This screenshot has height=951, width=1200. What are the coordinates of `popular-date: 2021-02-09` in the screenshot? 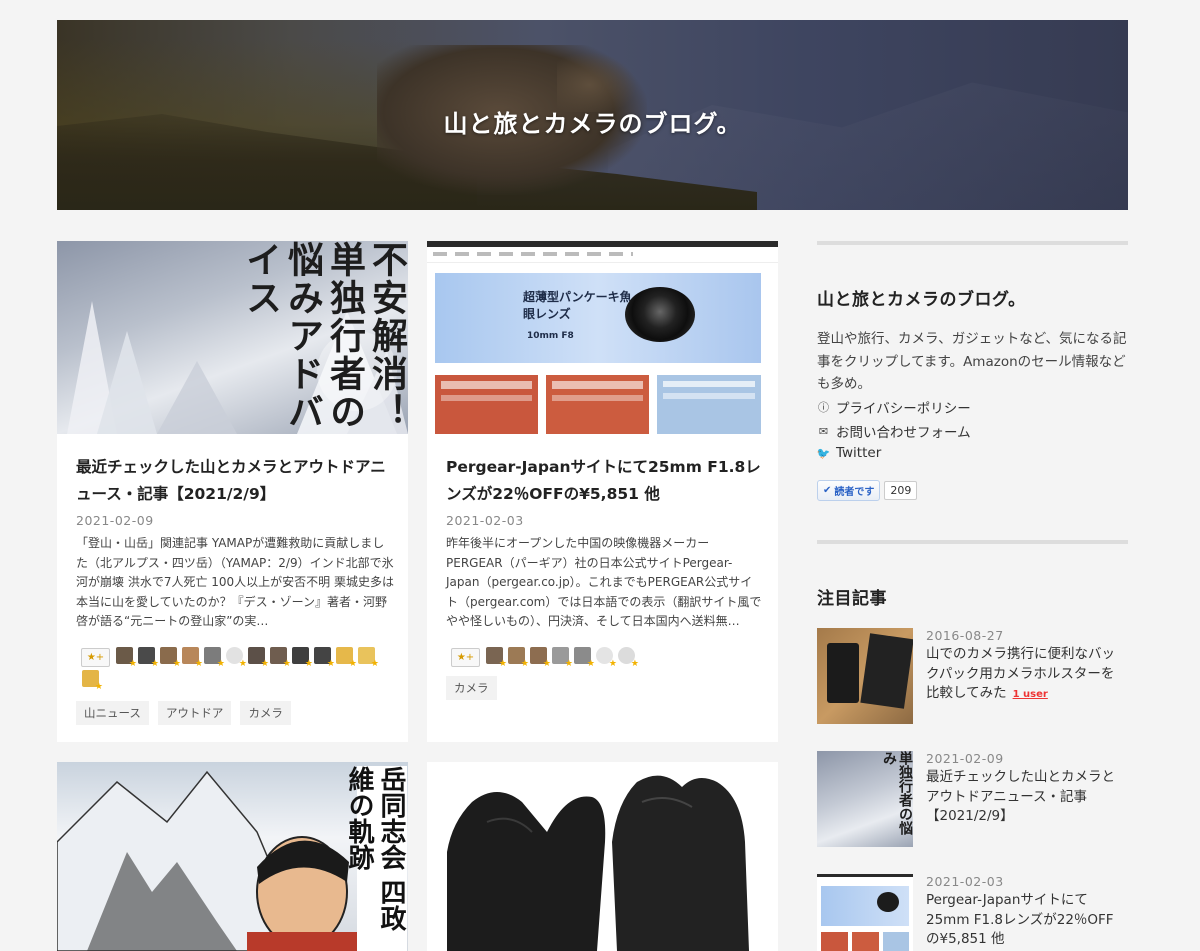 It's located at (965, 758).